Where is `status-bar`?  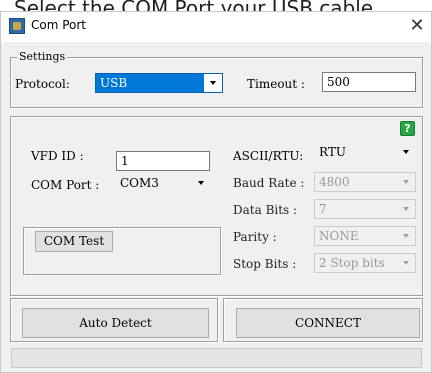 status-bar is located at coordinates (216, 358).